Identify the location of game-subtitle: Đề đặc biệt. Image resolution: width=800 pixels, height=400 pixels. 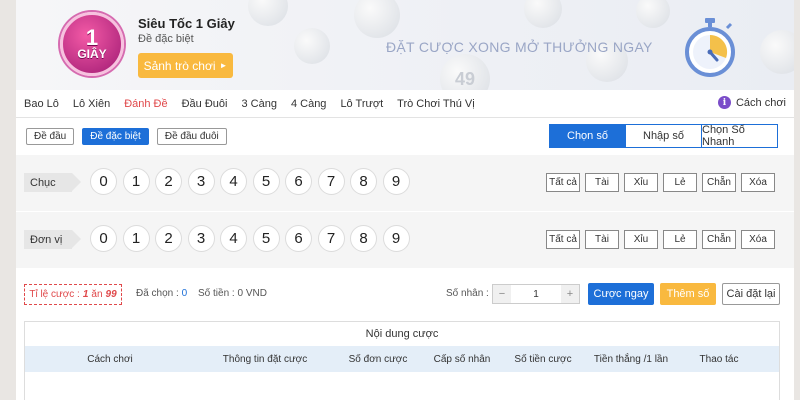
(166, 39).